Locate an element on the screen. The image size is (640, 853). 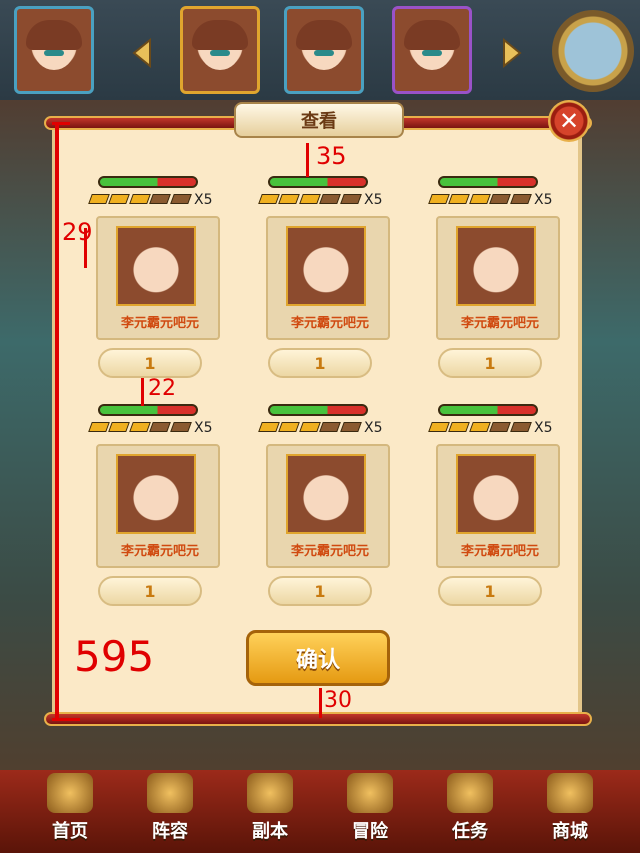
annotation-label: 595 is located at coordinates (114, 656).